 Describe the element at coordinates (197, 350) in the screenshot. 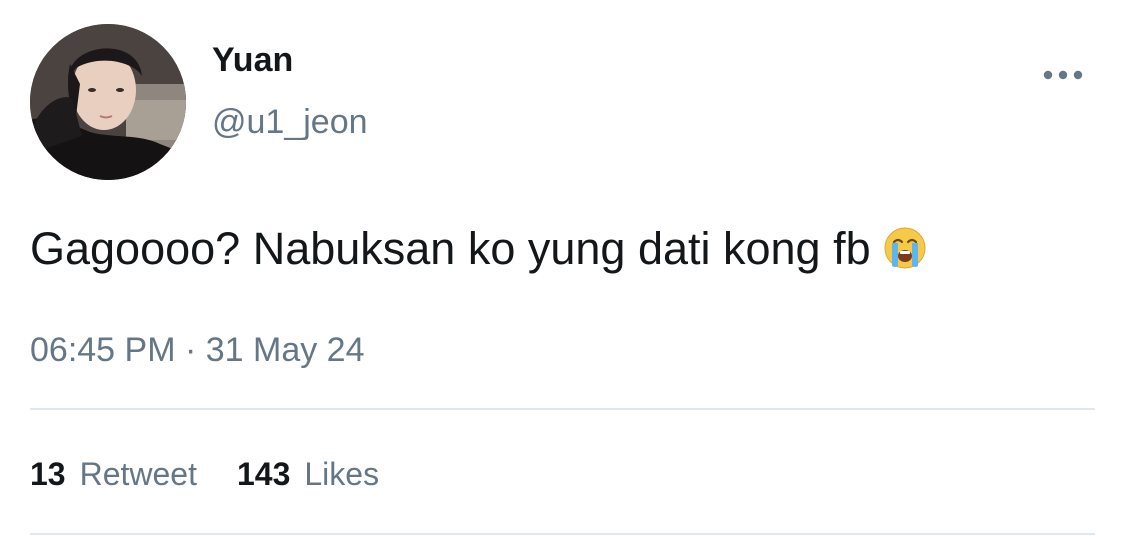

I see `tweet-timestamp: 06:45 PM · 31 May 24` at that location.